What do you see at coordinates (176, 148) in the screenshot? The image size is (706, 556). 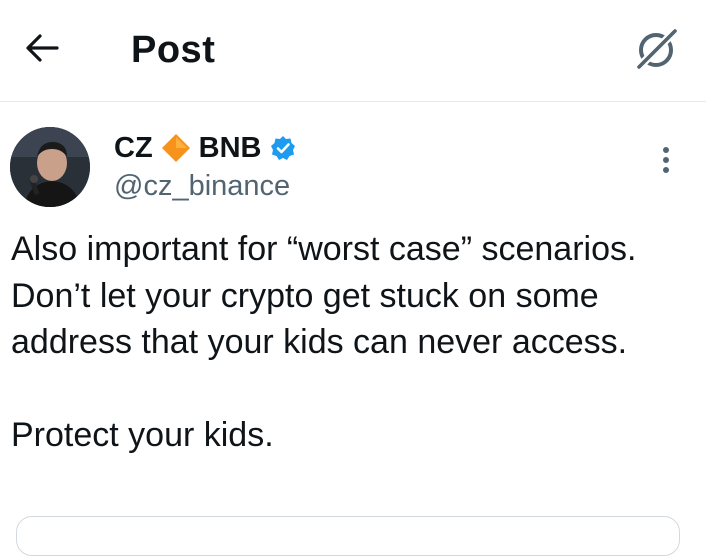 I see `orange-diamond-emoji` at bounding box center [176, 148].